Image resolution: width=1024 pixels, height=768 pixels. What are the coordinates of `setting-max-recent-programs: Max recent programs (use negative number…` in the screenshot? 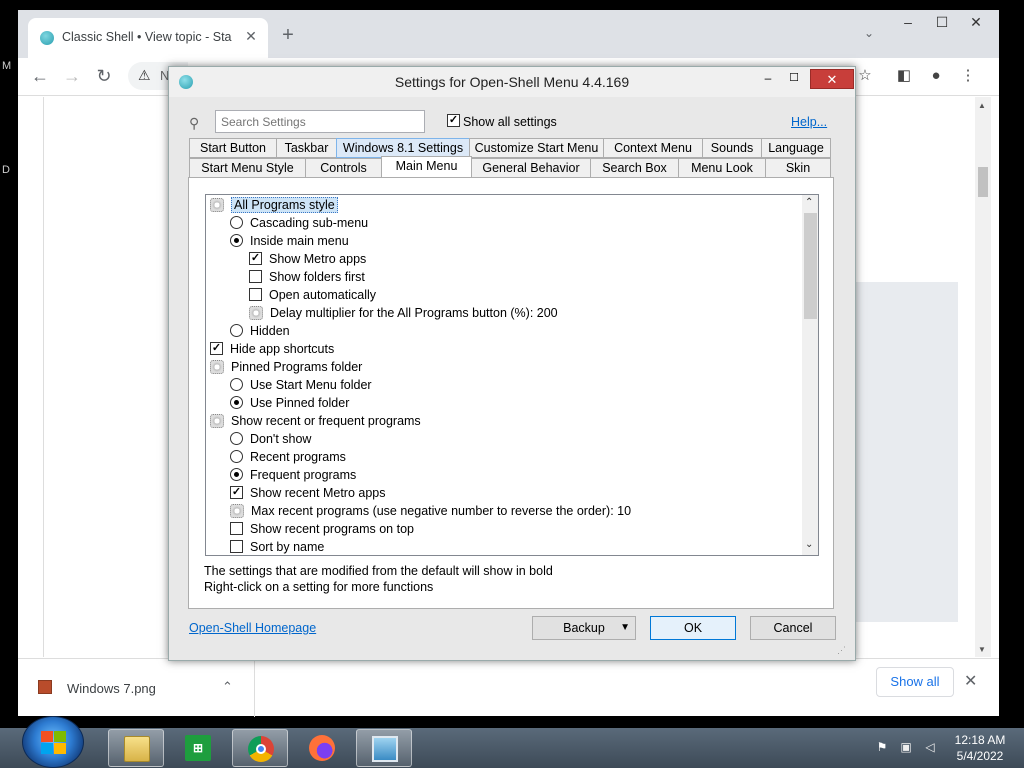 It's located at (430, 511).